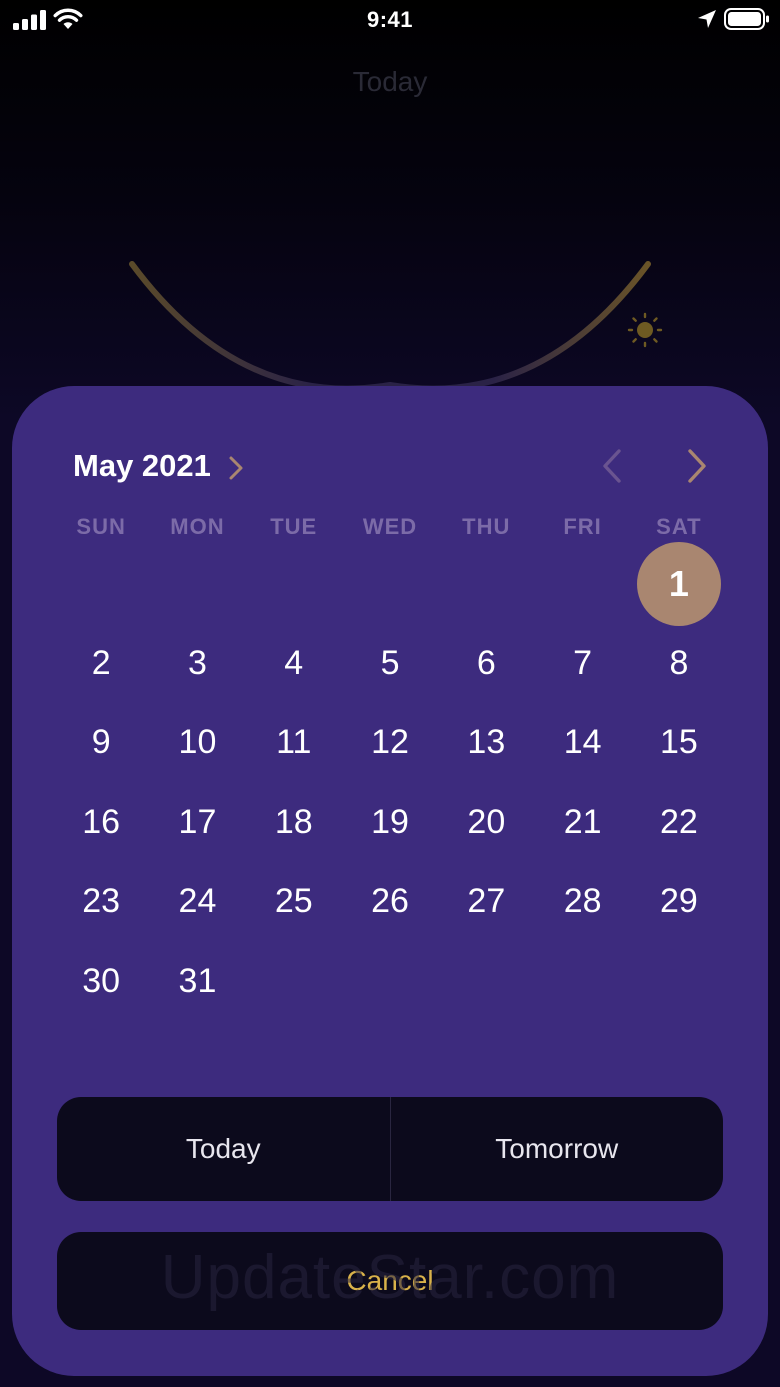 The height and width of the screenshot is (1387, 780). I want to click on day-number: 20, so click(486, 821).